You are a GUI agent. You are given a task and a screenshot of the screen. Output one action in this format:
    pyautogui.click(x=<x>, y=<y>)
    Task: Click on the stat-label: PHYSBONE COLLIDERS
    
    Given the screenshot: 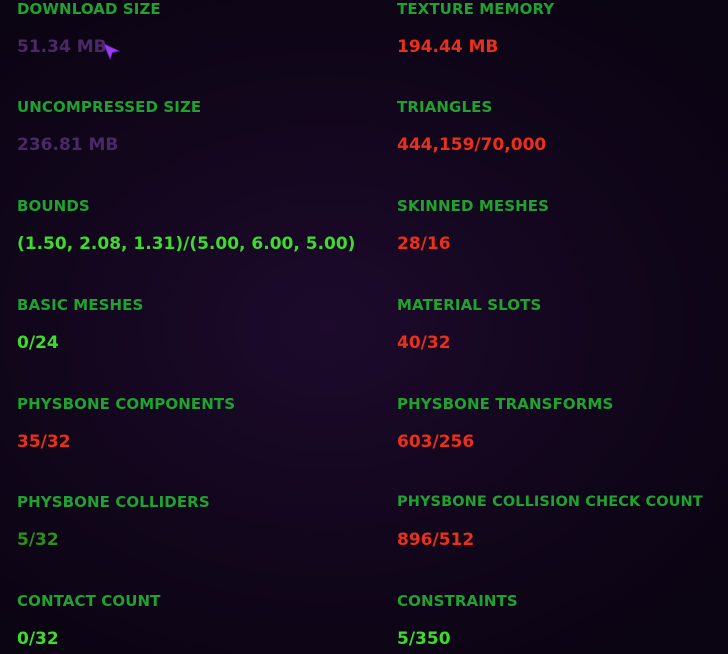 What is the action you would take?
    pyautogui.click(x=113, y=502)
    